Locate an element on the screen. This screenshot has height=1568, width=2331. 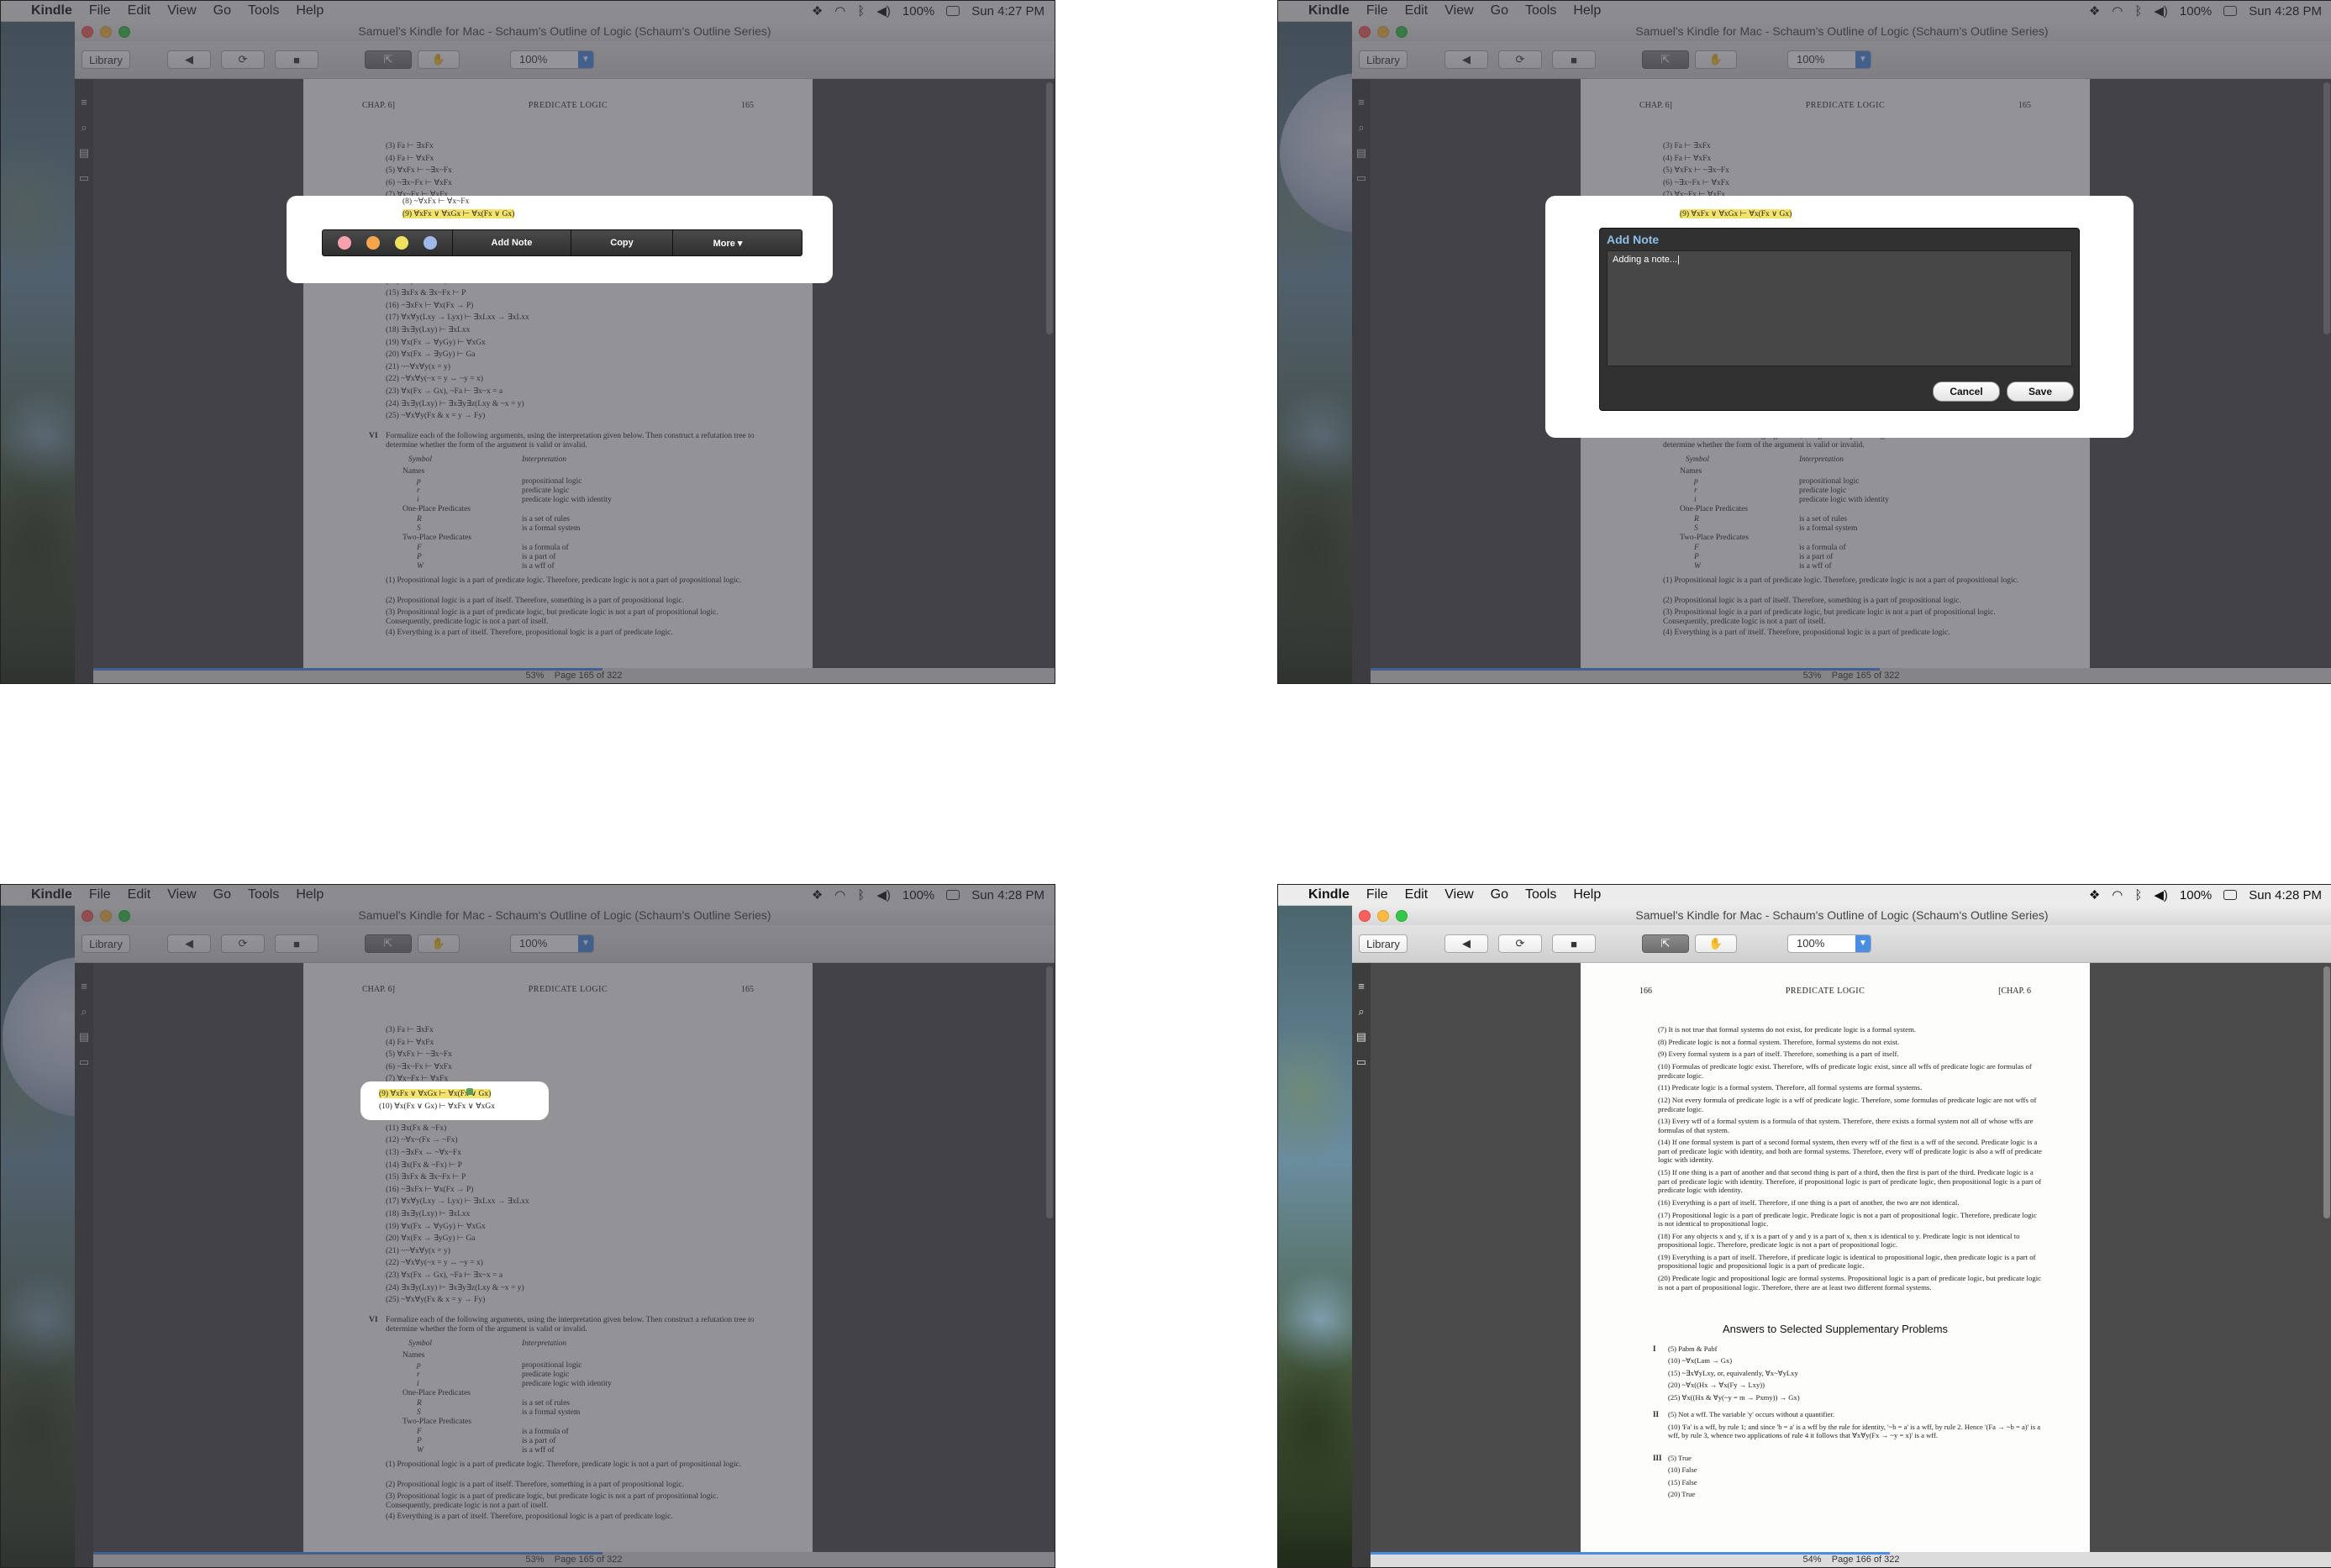
menu-clock: Sun 4:28 PM is located at coordinates (2285, 895).